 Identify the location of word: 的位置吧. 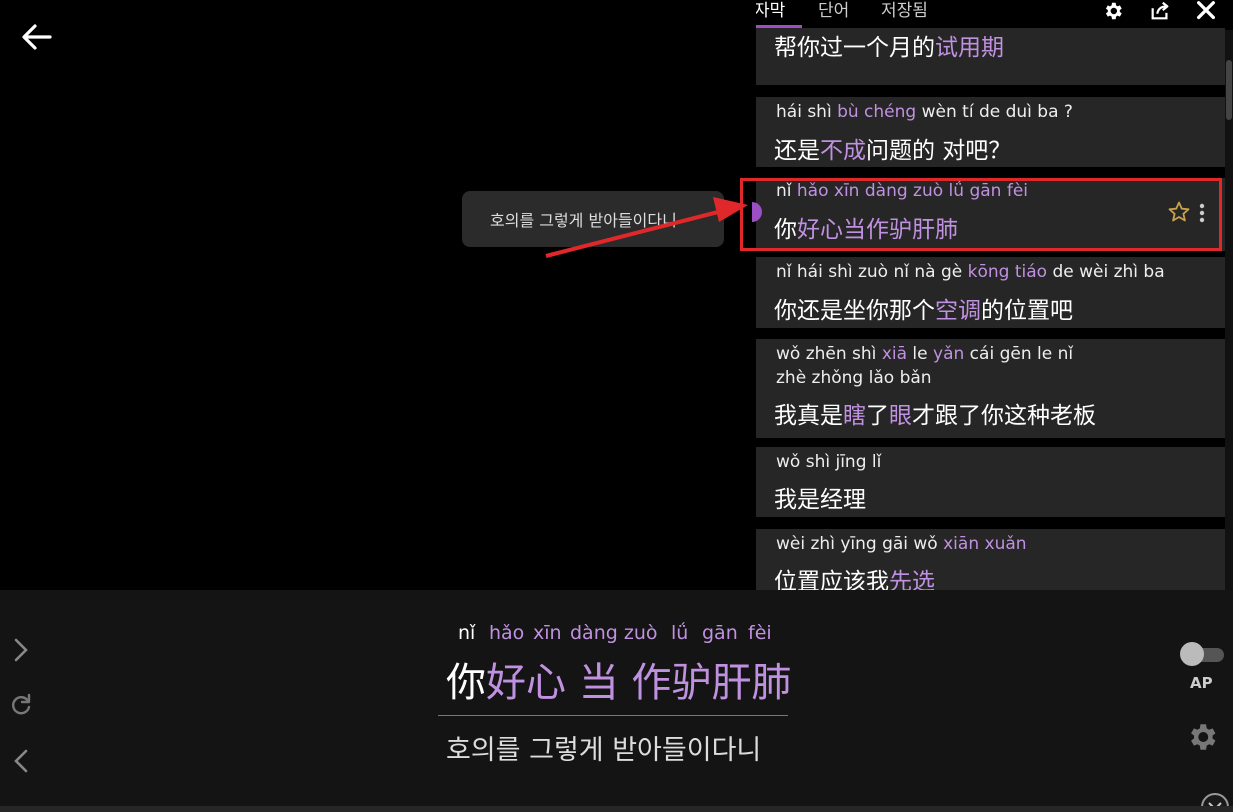
(1027, 311).